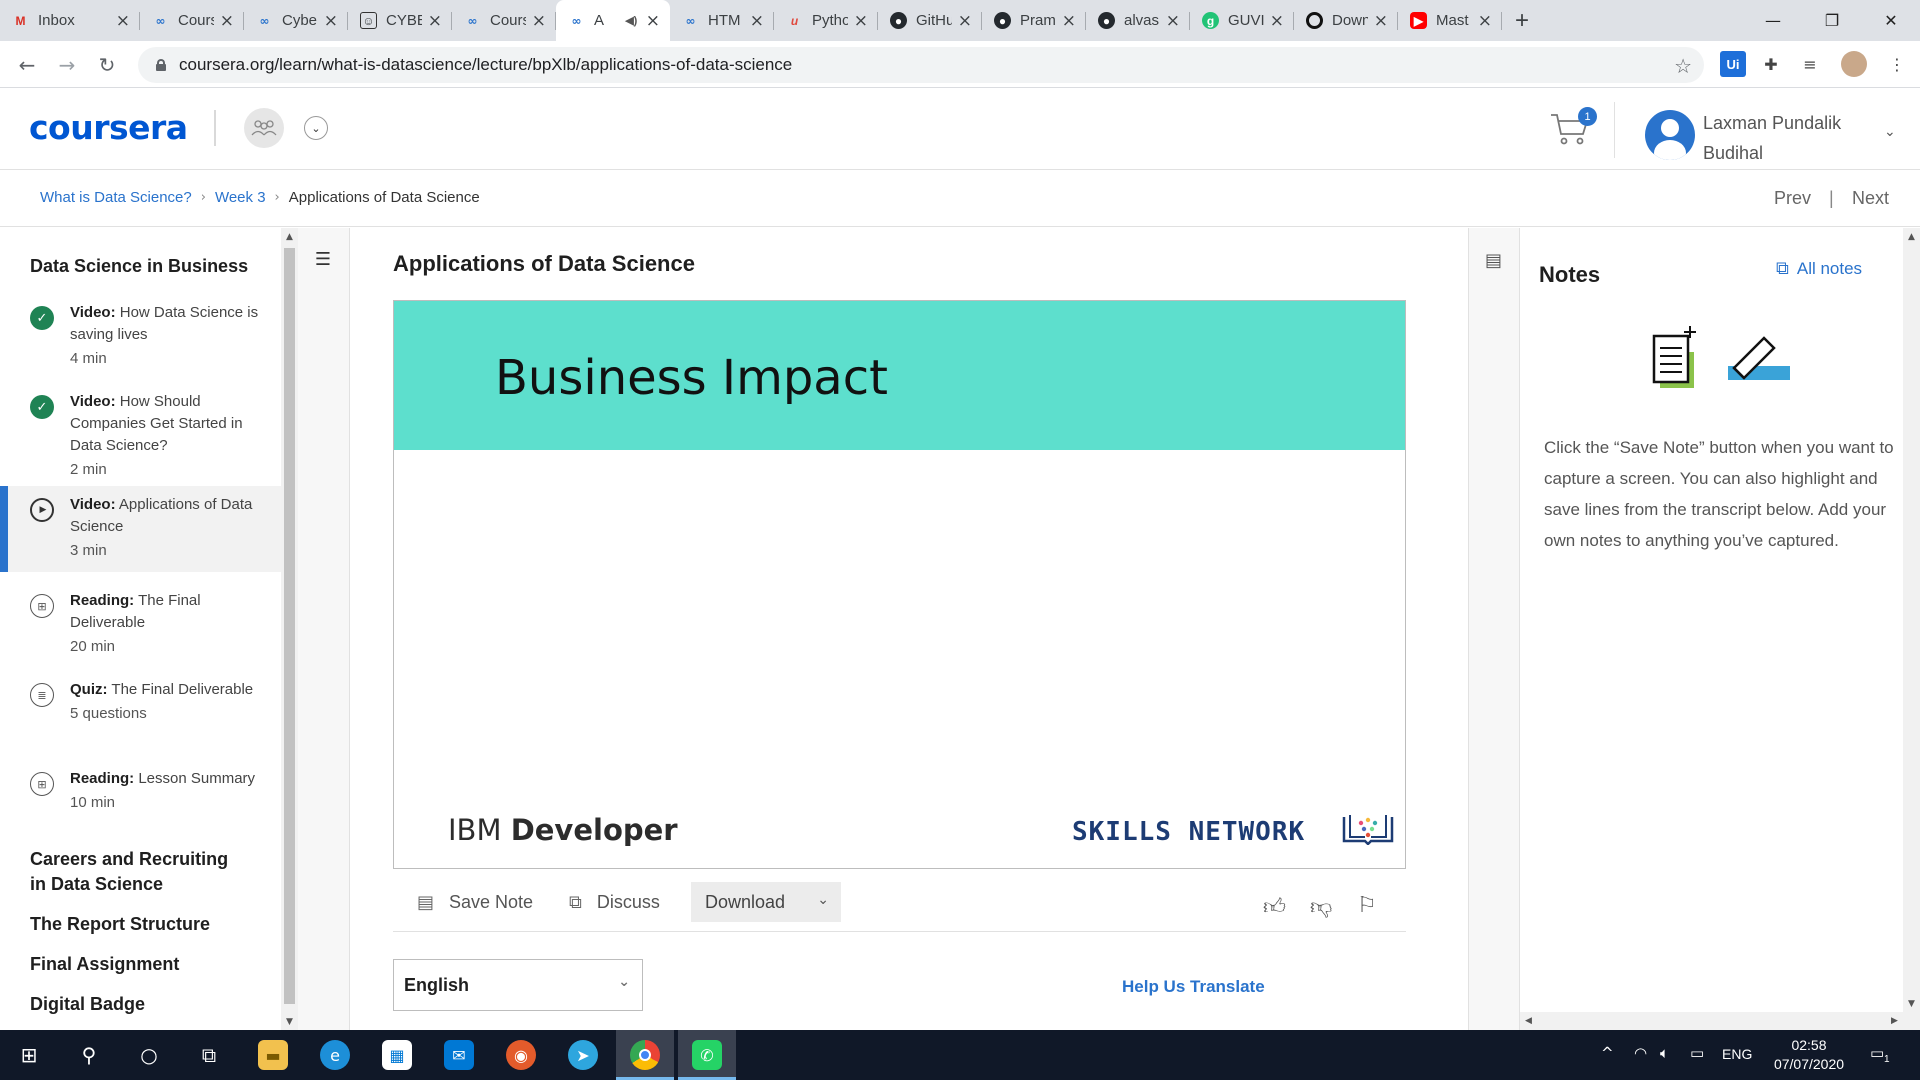 Image resolution: width=1920 pixels, height=1080 pixels. I want to click on minimize-icon: —, so click(1773, 20).